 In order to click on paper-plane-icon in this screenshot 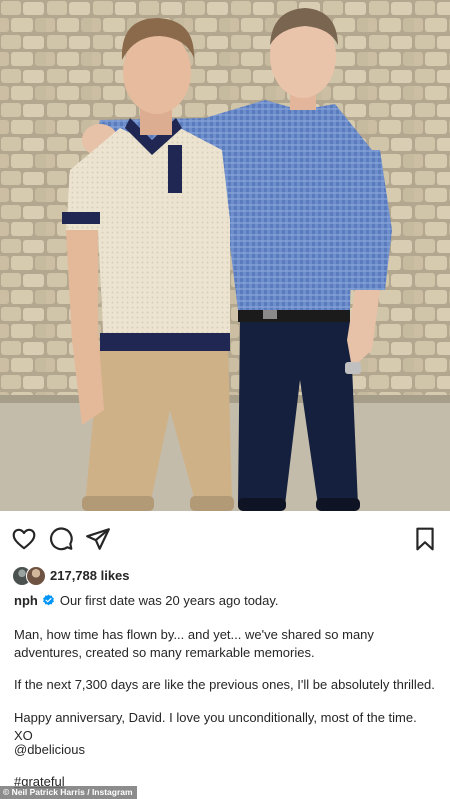, I will do `click(98, 539)`.